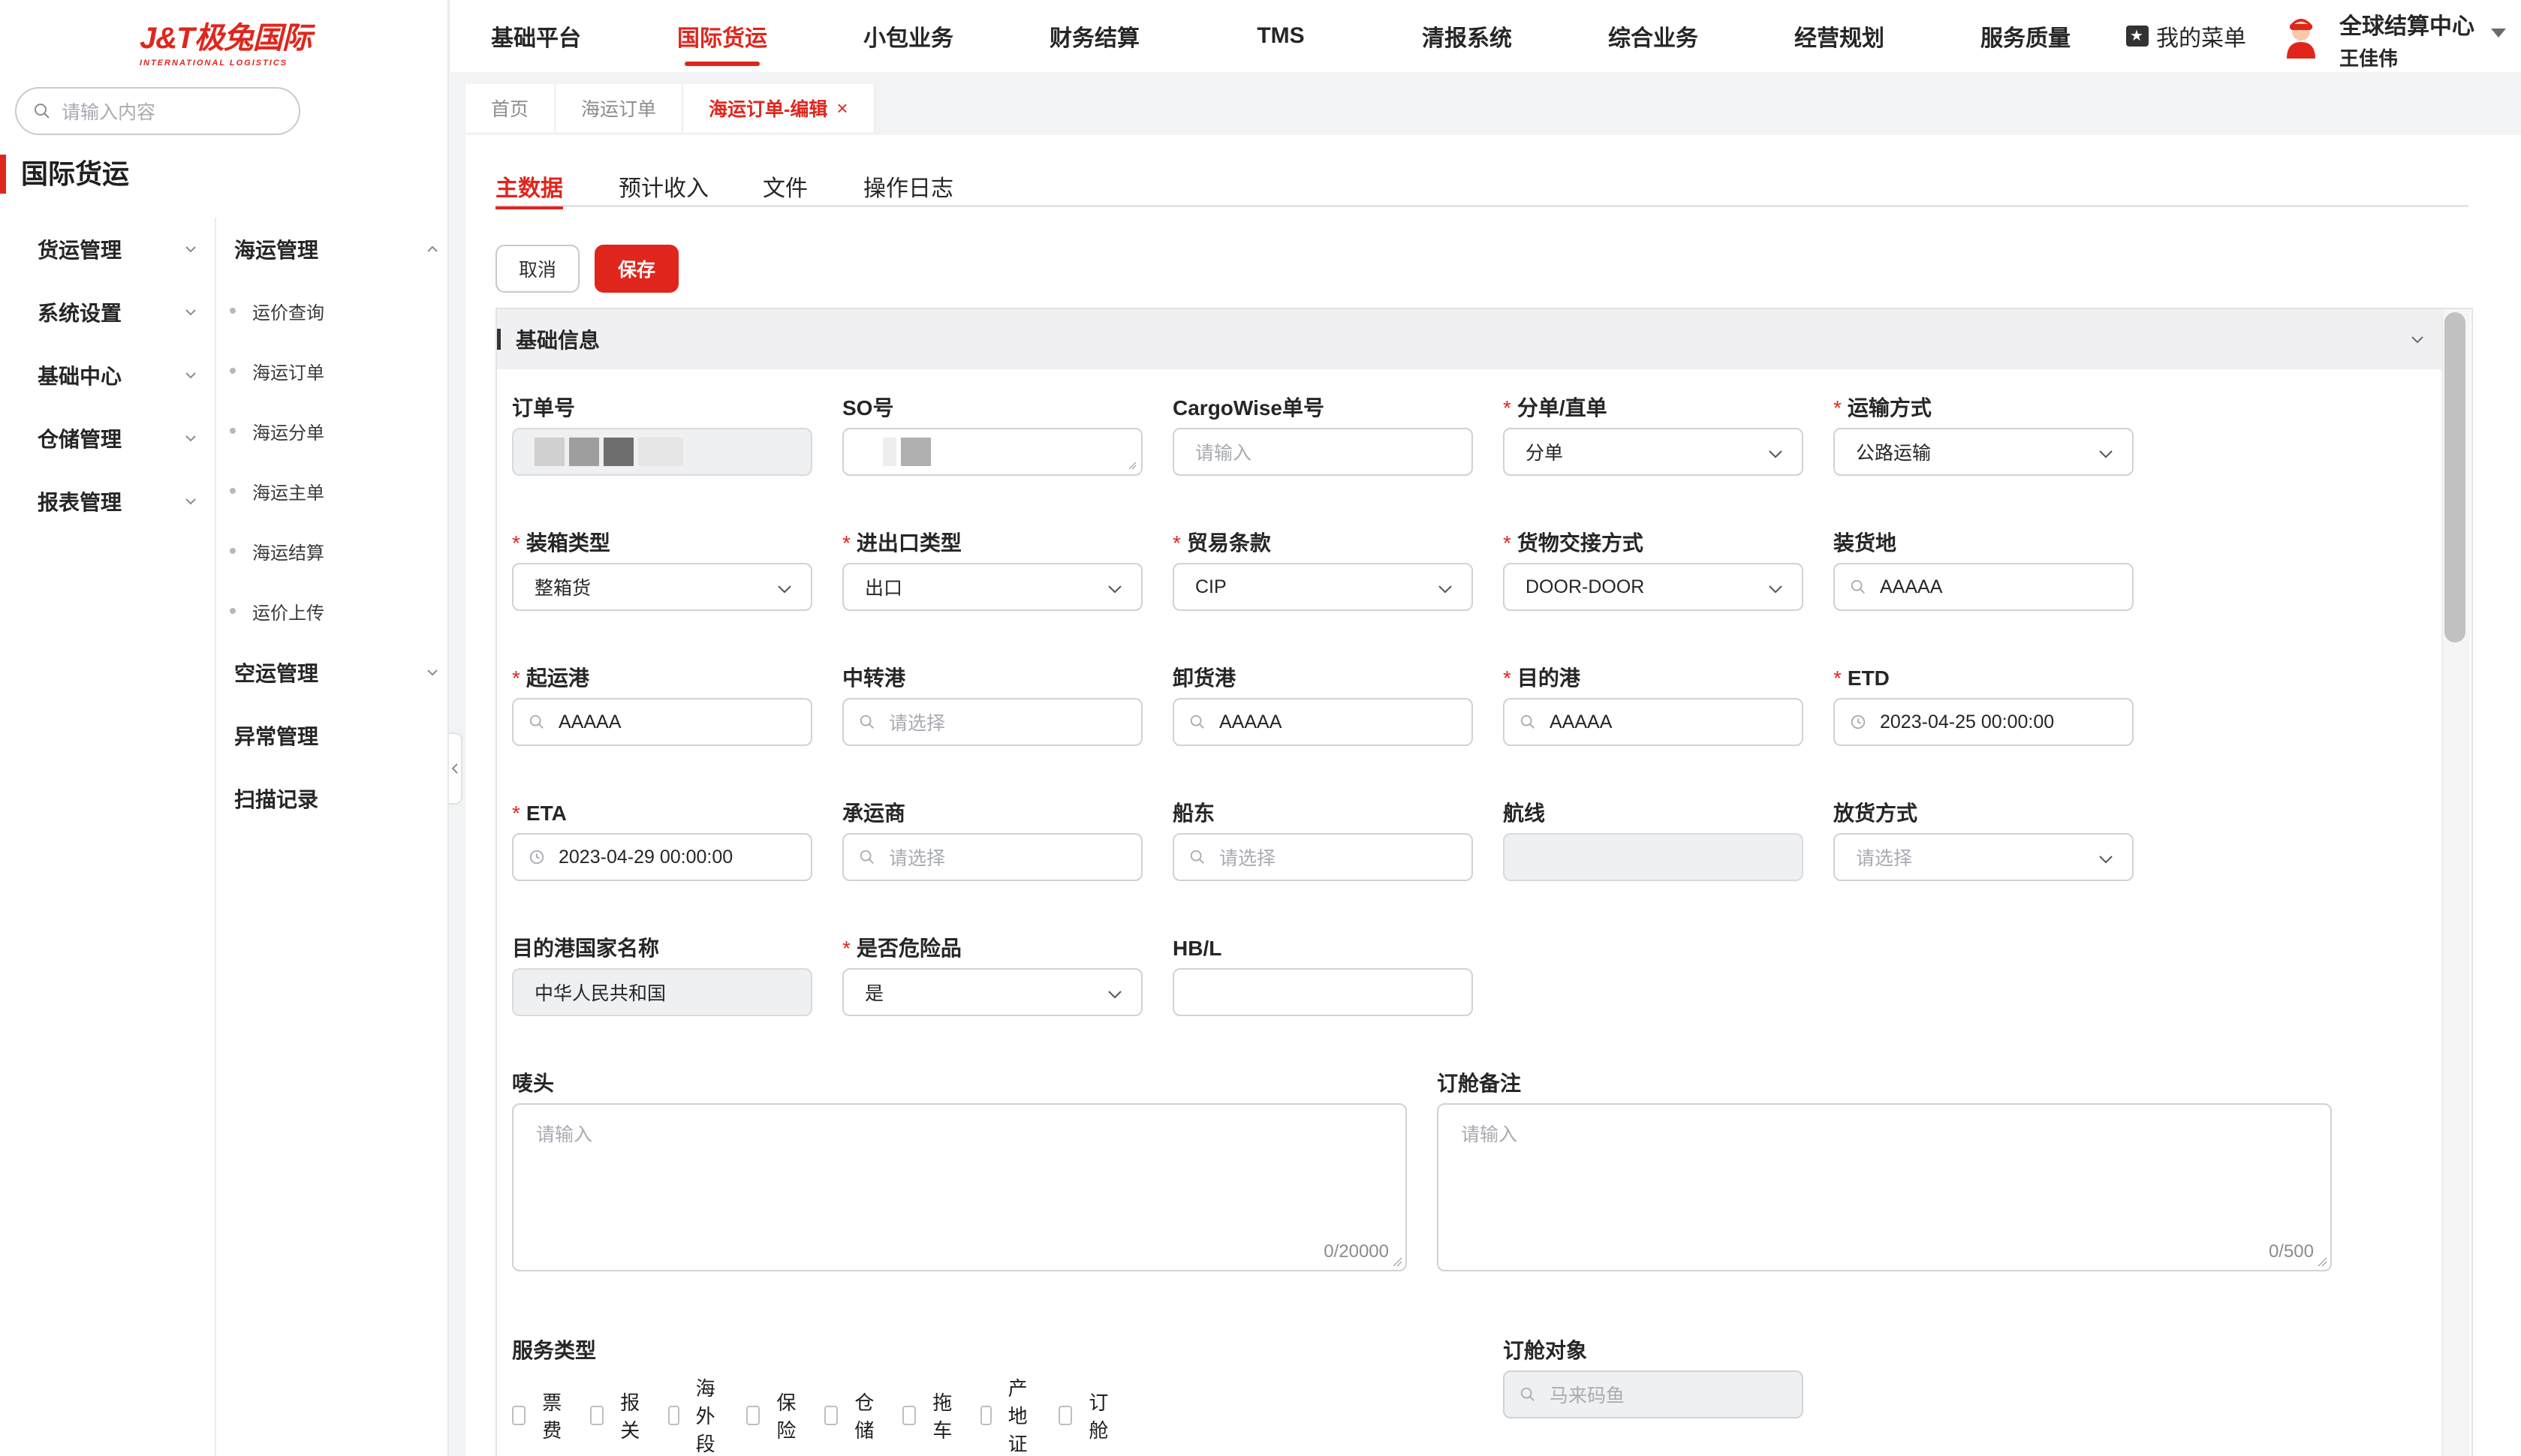  Describe the element at coordinates (1469, 339) in the screenshot. I see `section-header: 基础信息` at that location.